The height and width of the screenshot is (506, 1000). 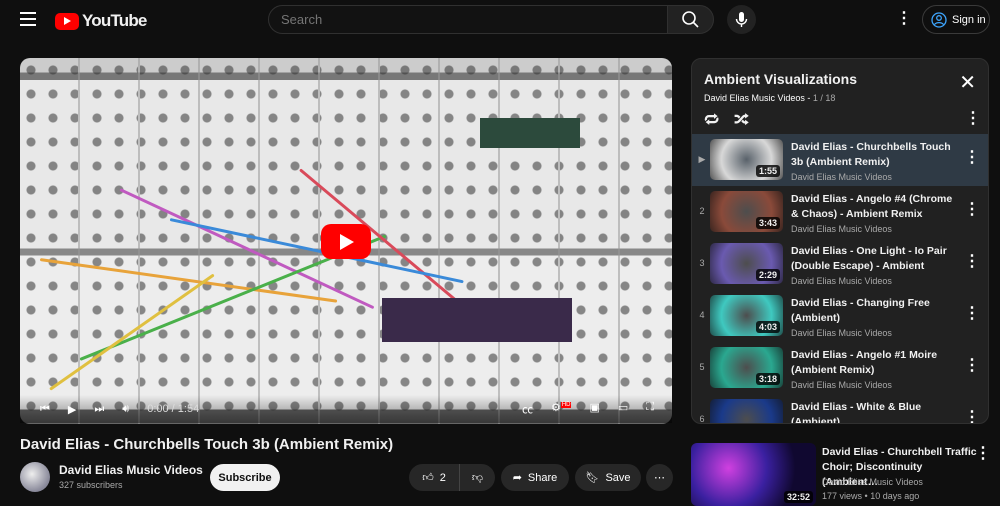 What do you see at coordinates (67, 21) in the screenshot?
I see `youtube-play-icon` at bounding box center [67, 21].